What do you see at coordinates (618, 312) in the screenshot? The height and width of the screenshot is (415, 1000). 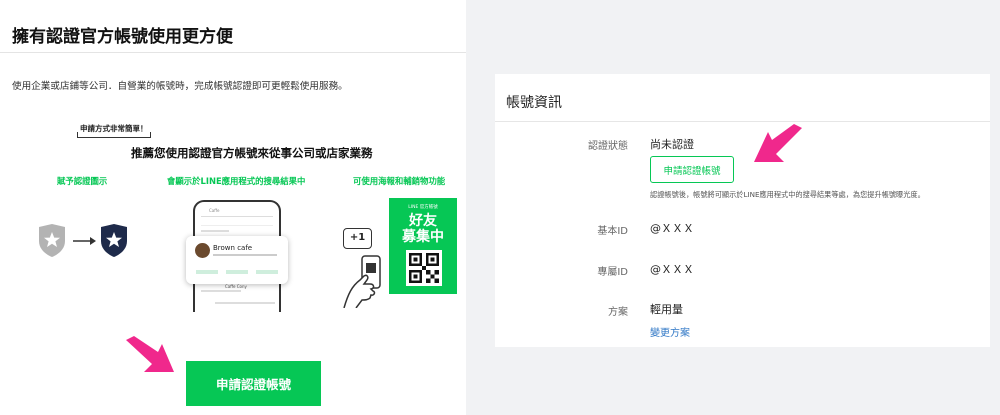 I see `plan-label: 方案` at bounding box center [618, 312].